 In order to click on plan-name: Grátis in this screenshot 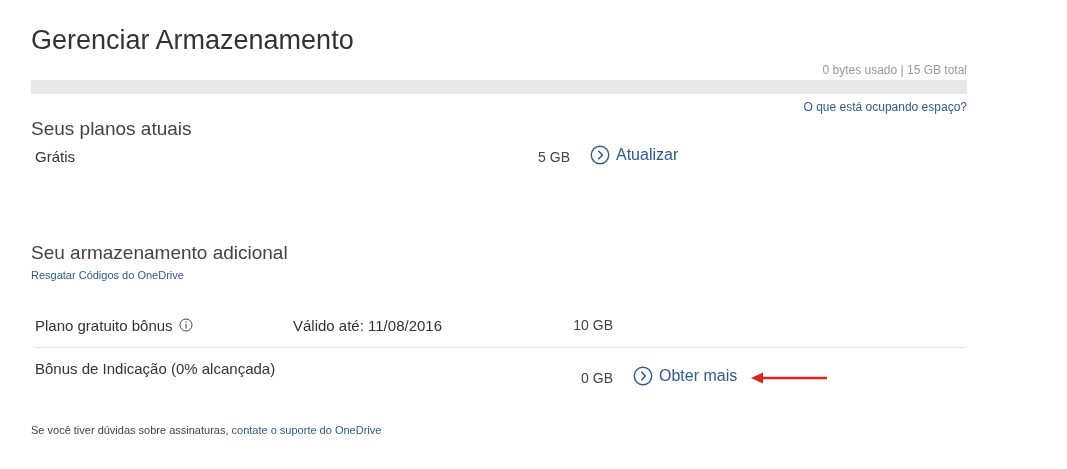, I will do `click(55, 156)`.